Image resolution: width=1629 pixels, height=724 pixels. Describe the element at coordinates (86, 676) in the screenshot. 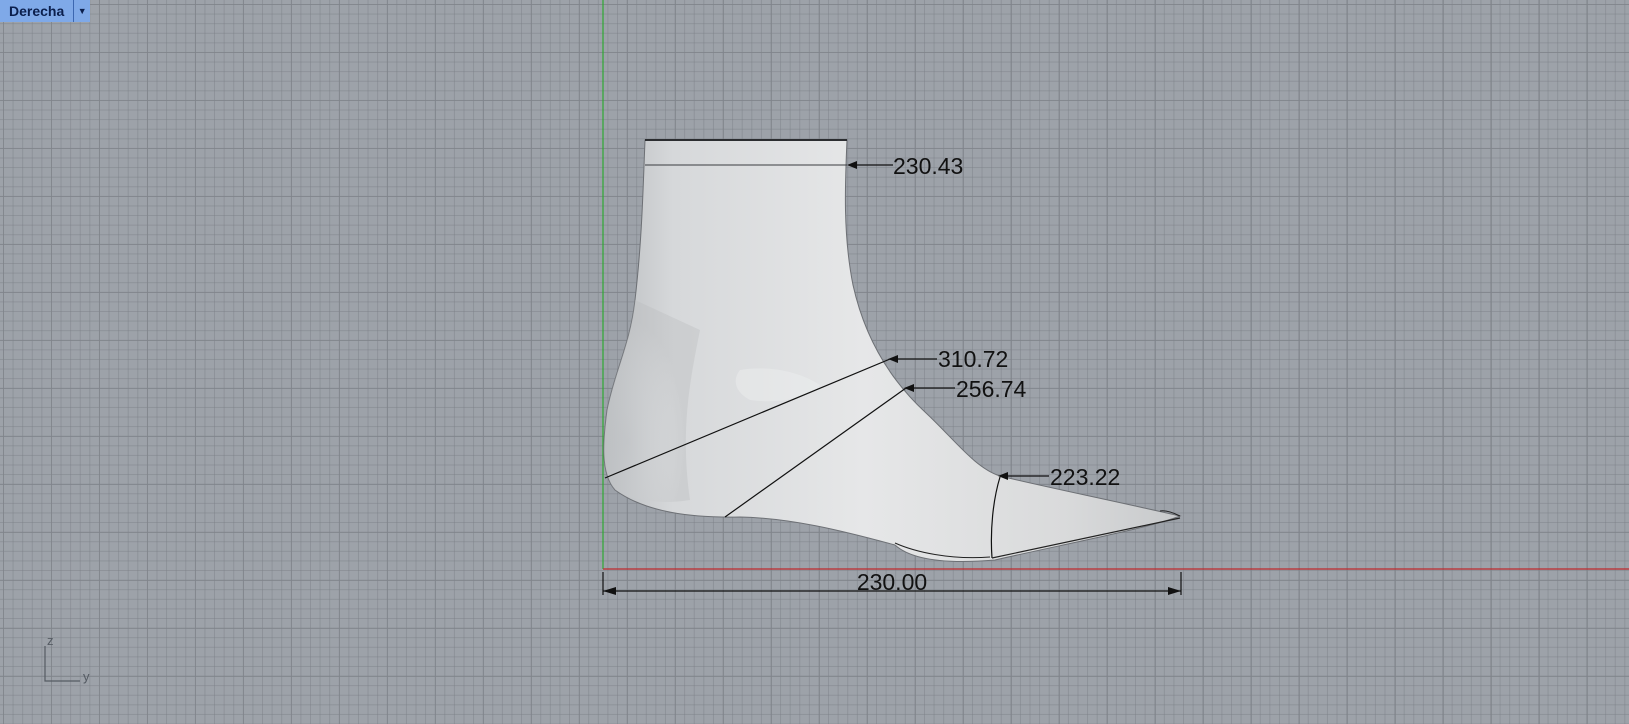

I see `axis-label-horizontal: y` at that location.